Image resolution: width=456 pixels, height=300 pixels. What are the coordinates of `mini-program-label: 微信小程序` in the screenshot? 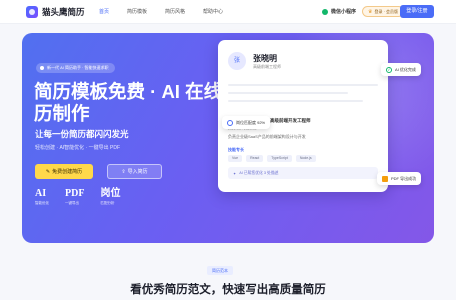 It's located at (344, 12).